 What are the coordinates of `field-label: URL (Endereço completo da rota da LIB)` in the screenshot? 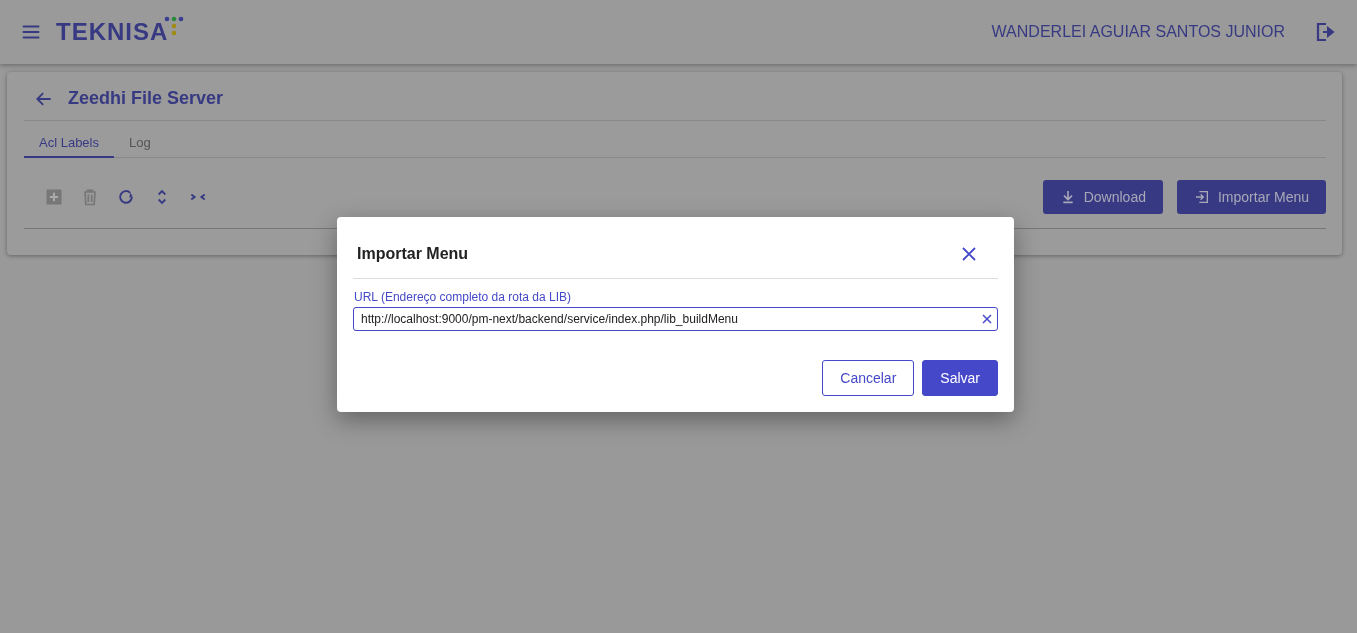 It's located at (463, 297).